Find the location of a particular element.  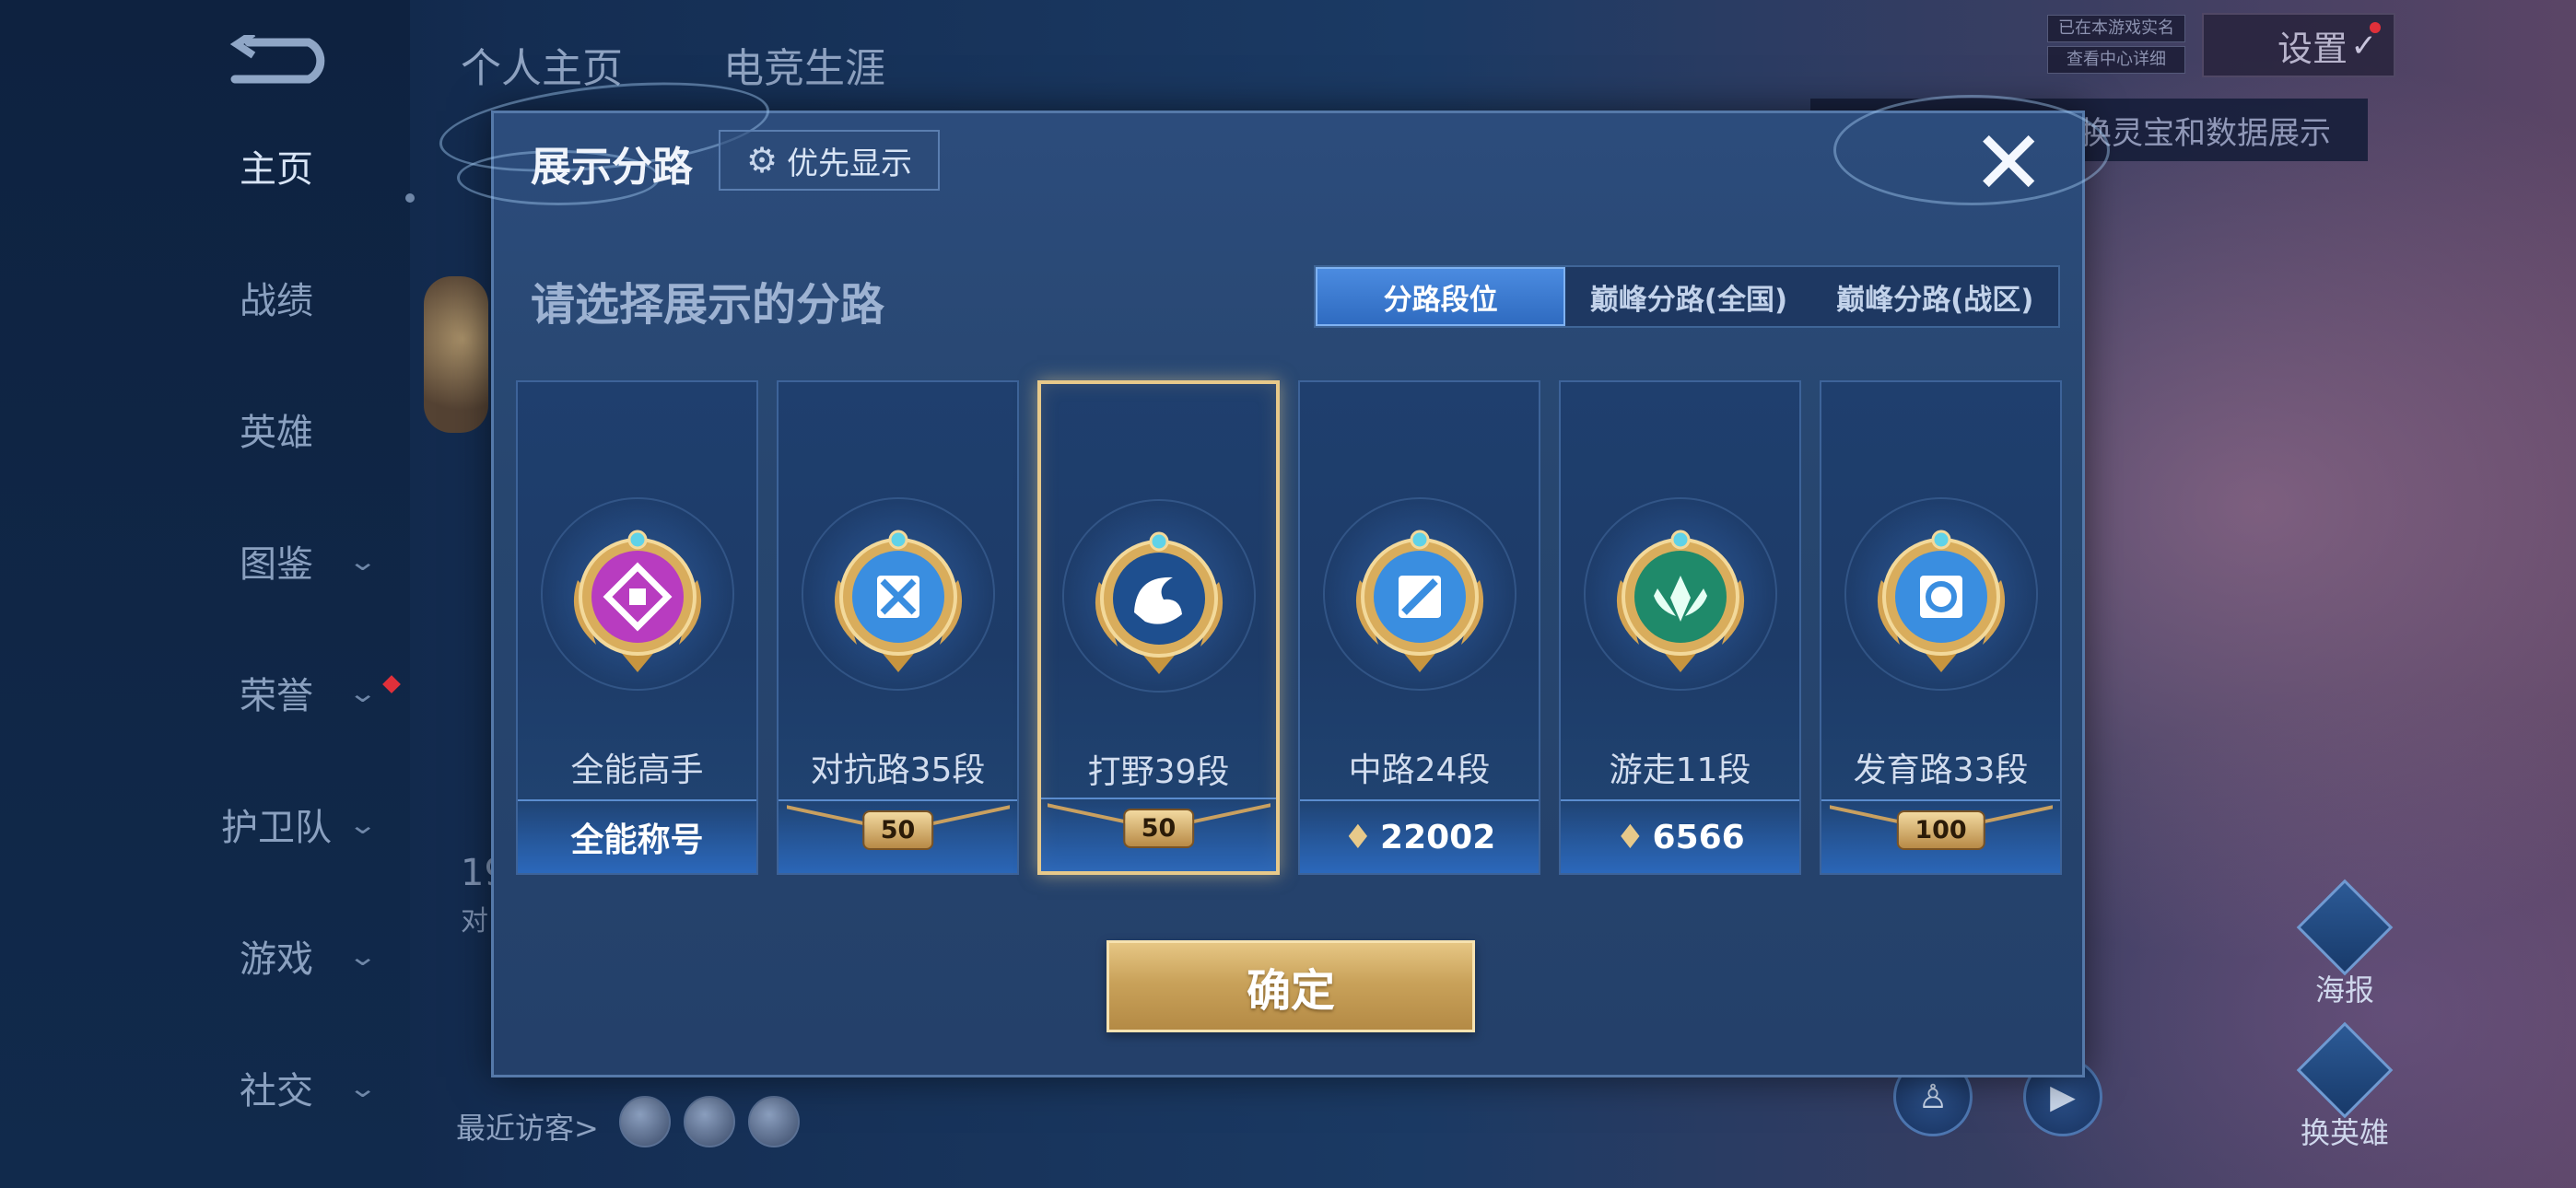

priority-display-label: 优先显示 is located at coordinates (850, 163).